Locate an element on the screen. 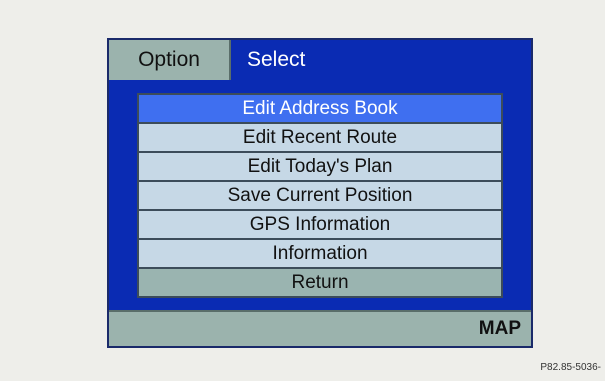 Image resolution: width=605 pixels, height=381 pixels. menu-item-label: Save Current Position is located at coordinates (320, 195).